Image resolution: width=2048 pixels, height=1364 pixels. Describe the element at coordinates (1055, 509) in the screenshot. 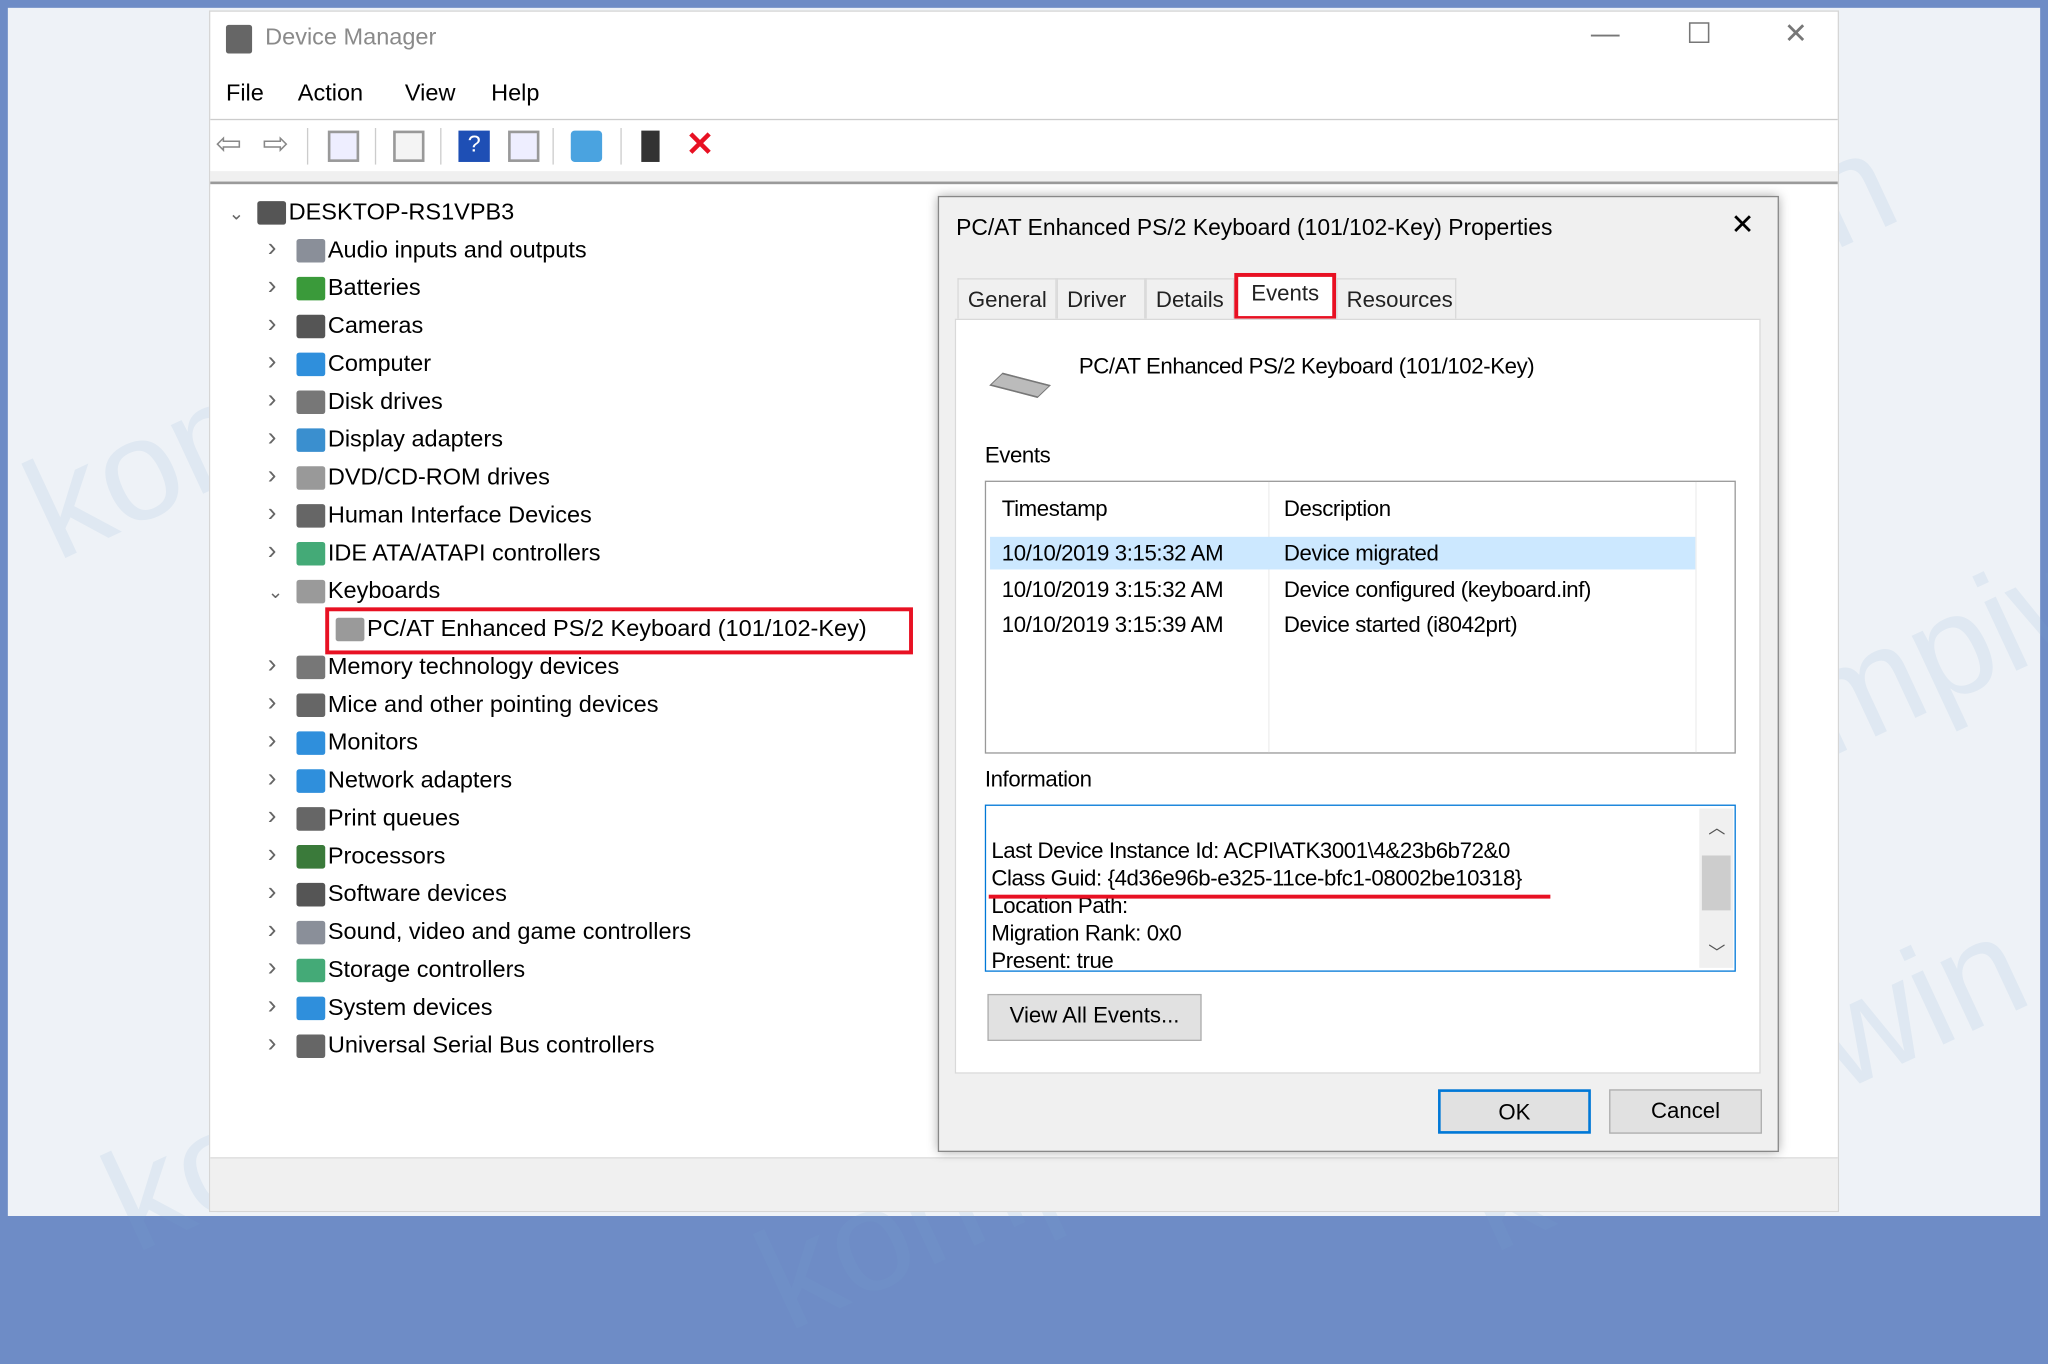

I see `column-timestamp: Timestamp` at that location.